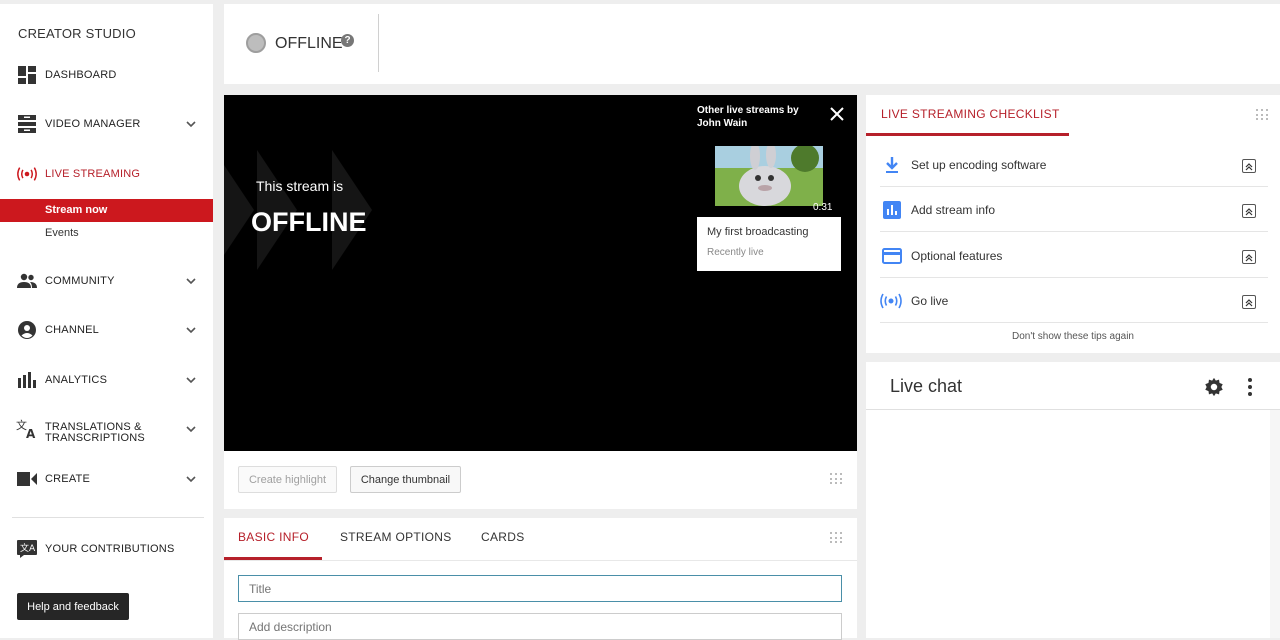 The height and width of the screenshot is (640, 1280). What do you see at coordinates (1073, 409) in the screenshot?
I see `chat-header-divider` at bounding box center [1073, 409].